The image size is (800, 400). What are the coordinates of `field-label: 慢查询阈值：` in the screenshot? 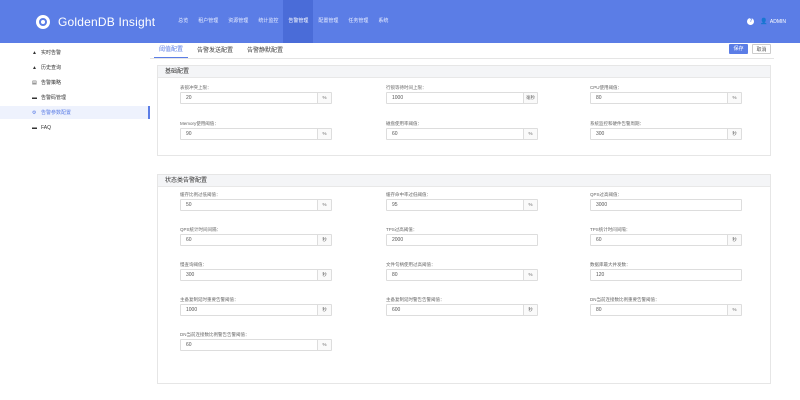 It's located at (193, 264).